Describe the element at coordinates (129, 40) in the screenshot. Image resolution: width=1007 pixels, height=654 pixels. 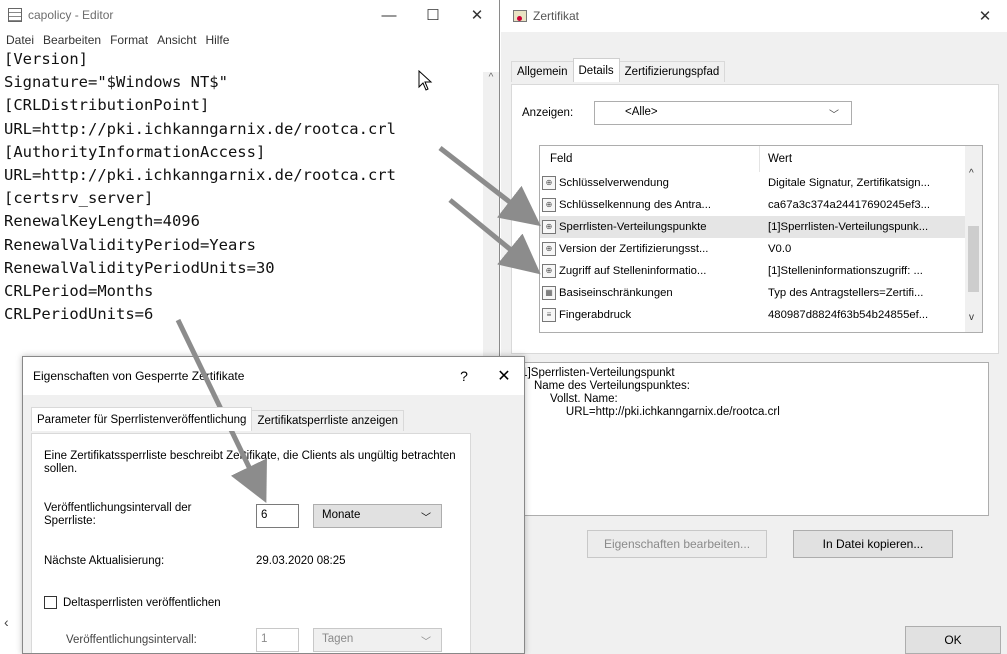
I see `menu-format: Format` at that location.